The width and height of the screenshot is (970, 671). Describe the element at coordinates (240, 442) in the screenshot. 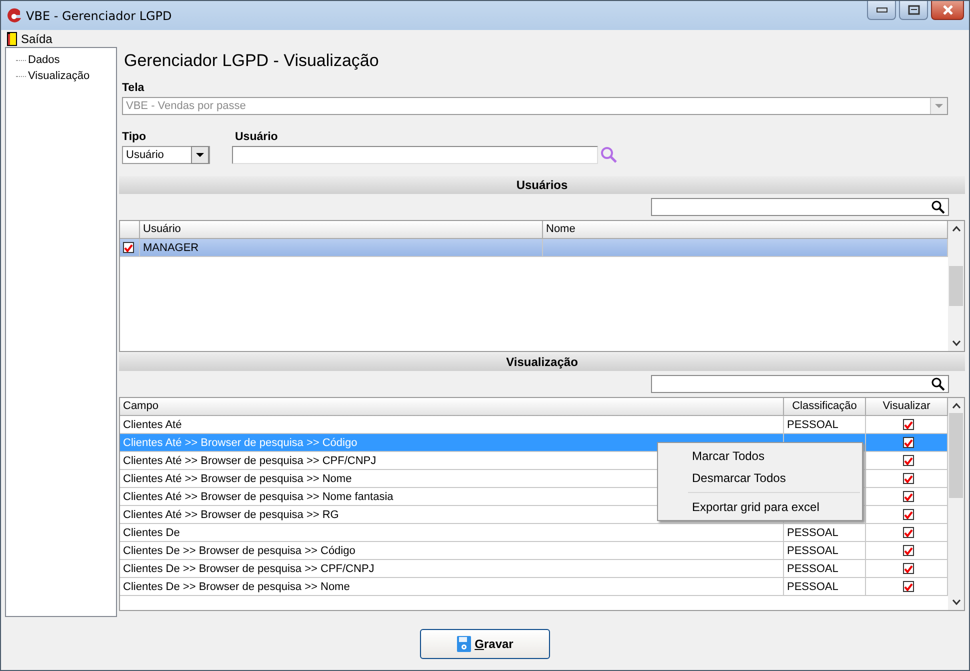

I see `table-cell: Clientes Até >> Browser de pesquisa >> Código` at that location.